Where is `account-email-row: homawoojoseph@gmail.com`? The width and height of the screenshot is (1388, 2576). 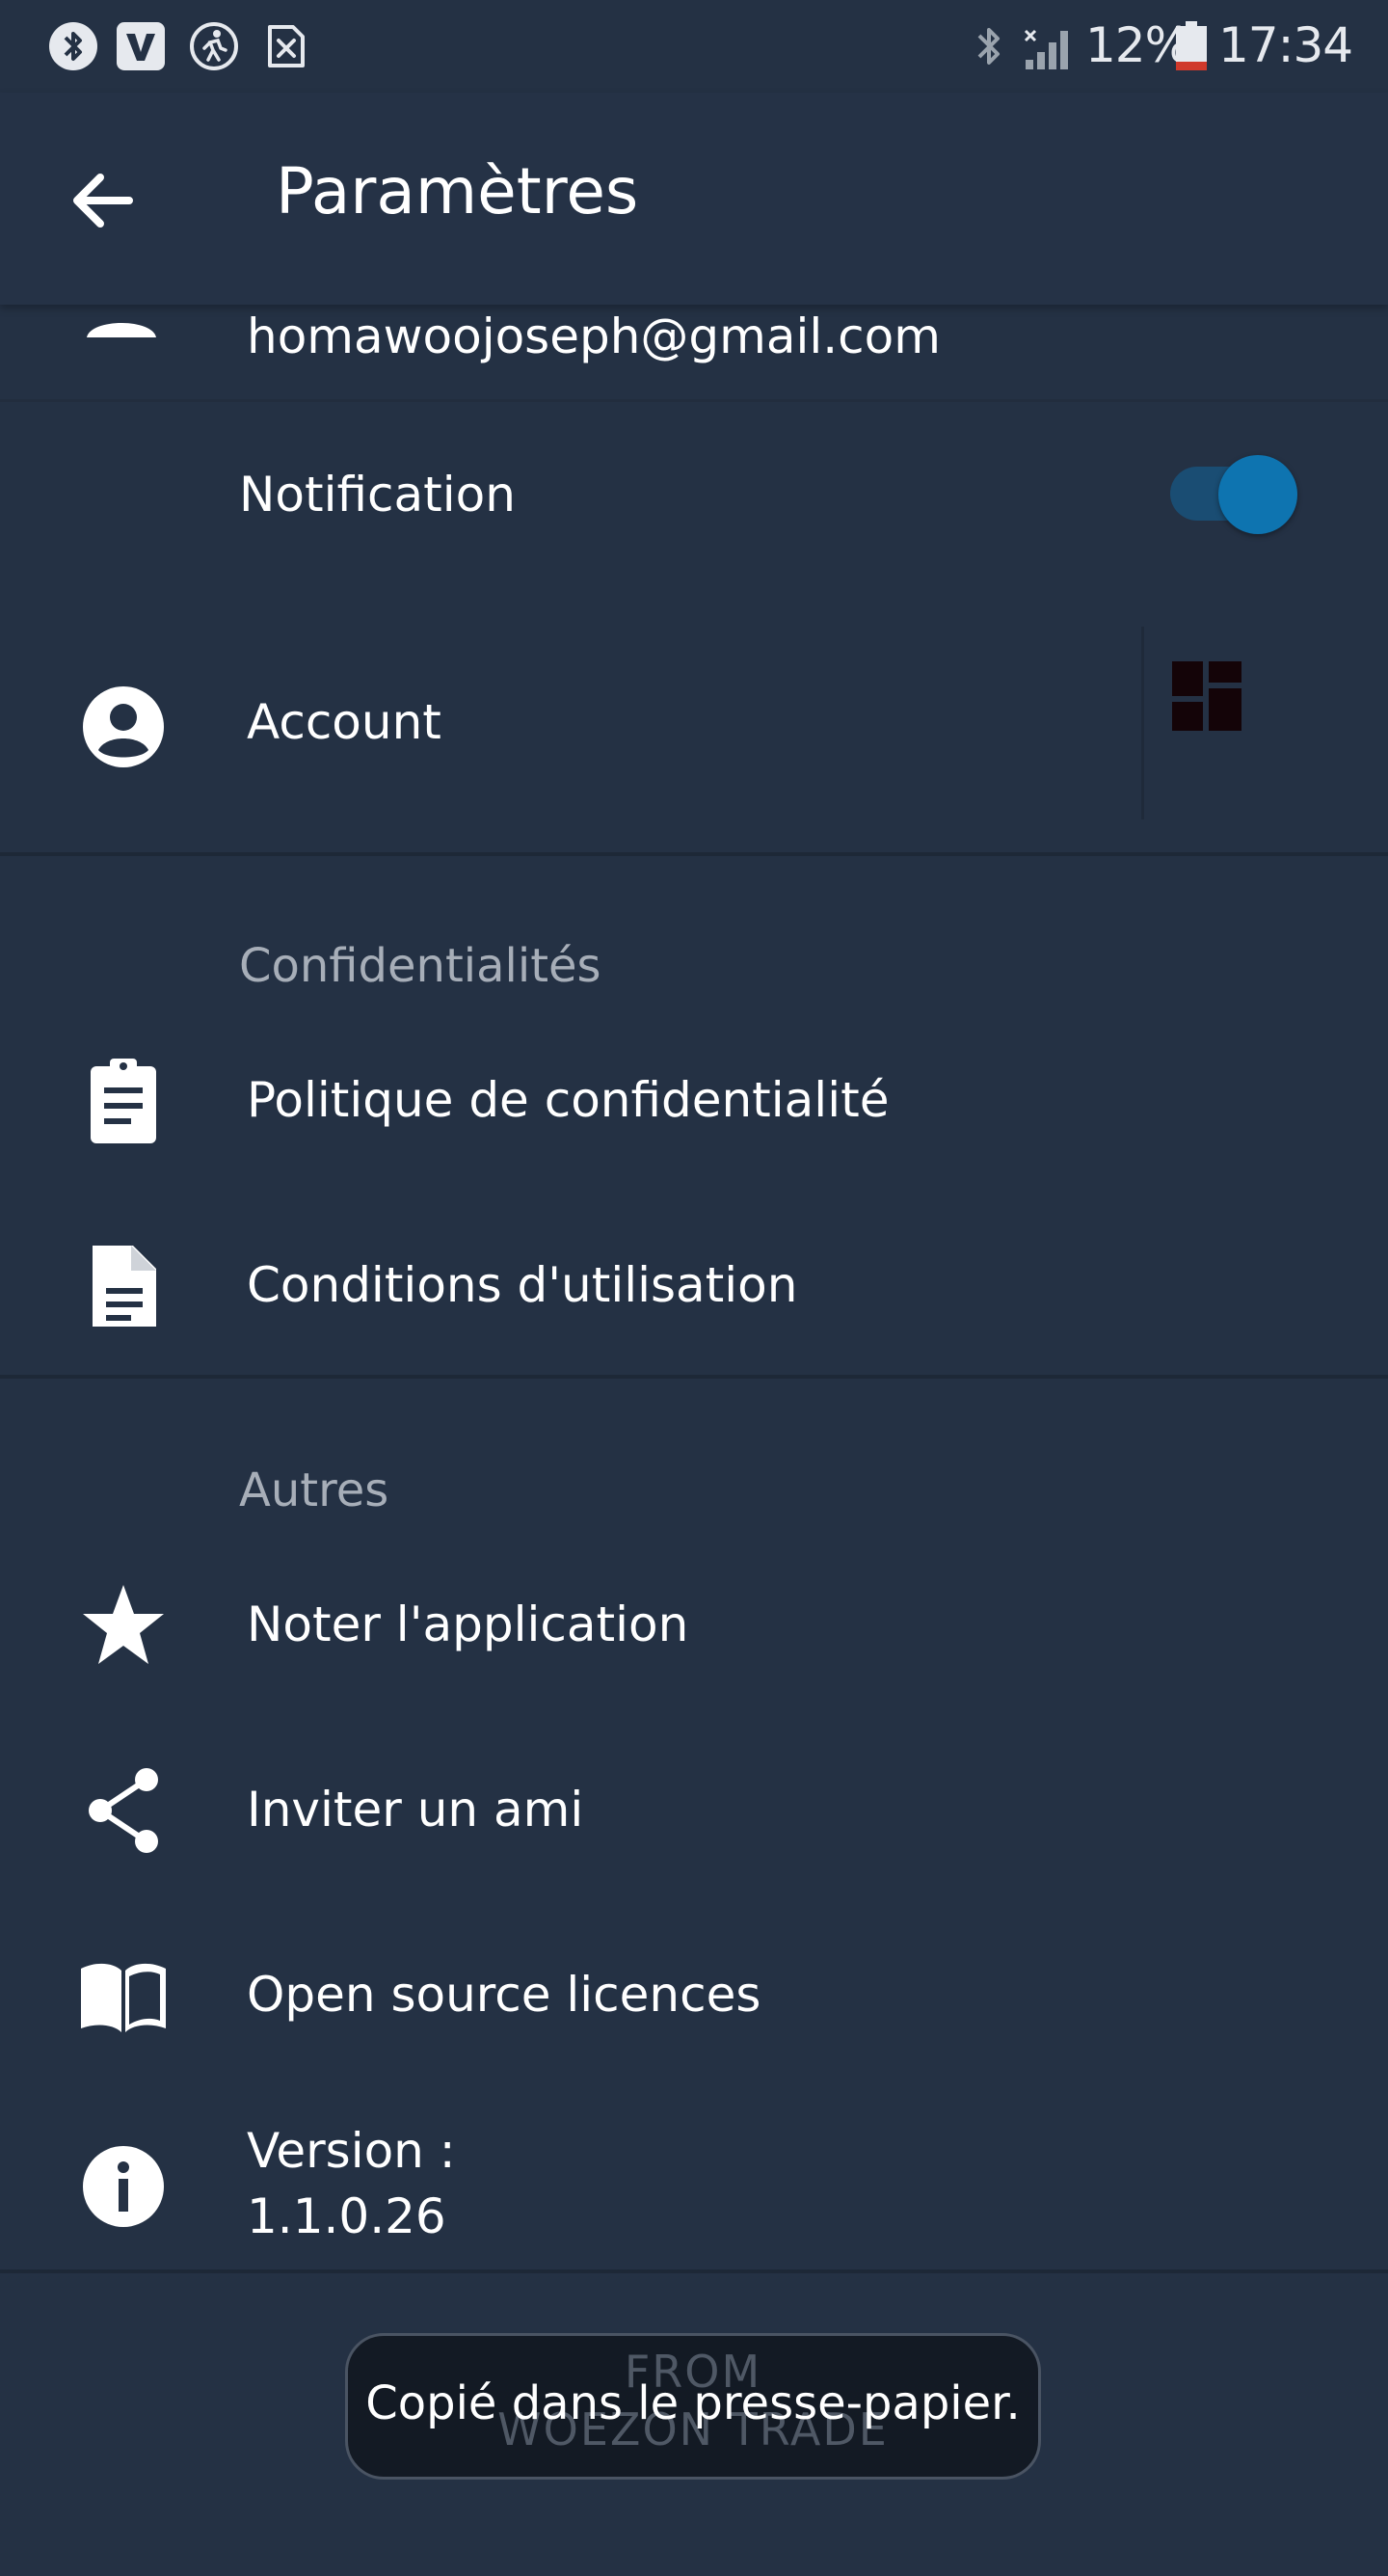 account-email-row: homawoojoseph@gmail.com is located at coordinates (694, 353).